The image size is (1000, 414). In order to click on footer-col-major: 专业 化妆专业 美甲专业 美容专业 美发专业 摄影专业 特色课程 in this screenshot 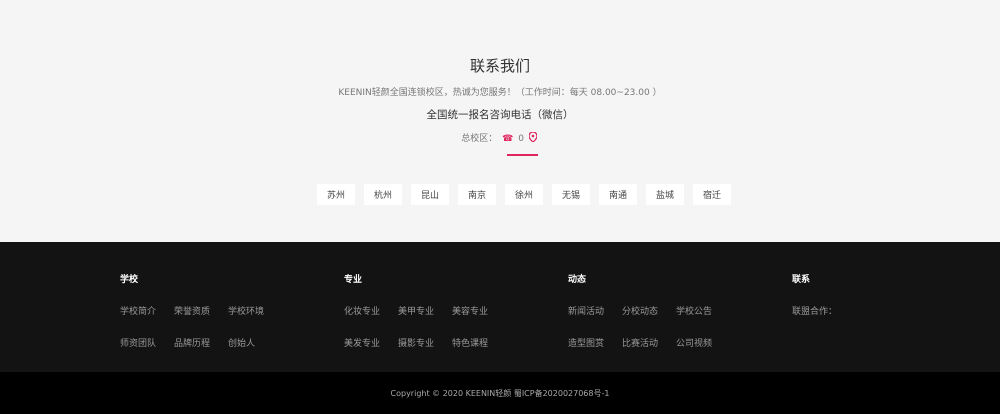, I will do `click(416, 320)`.